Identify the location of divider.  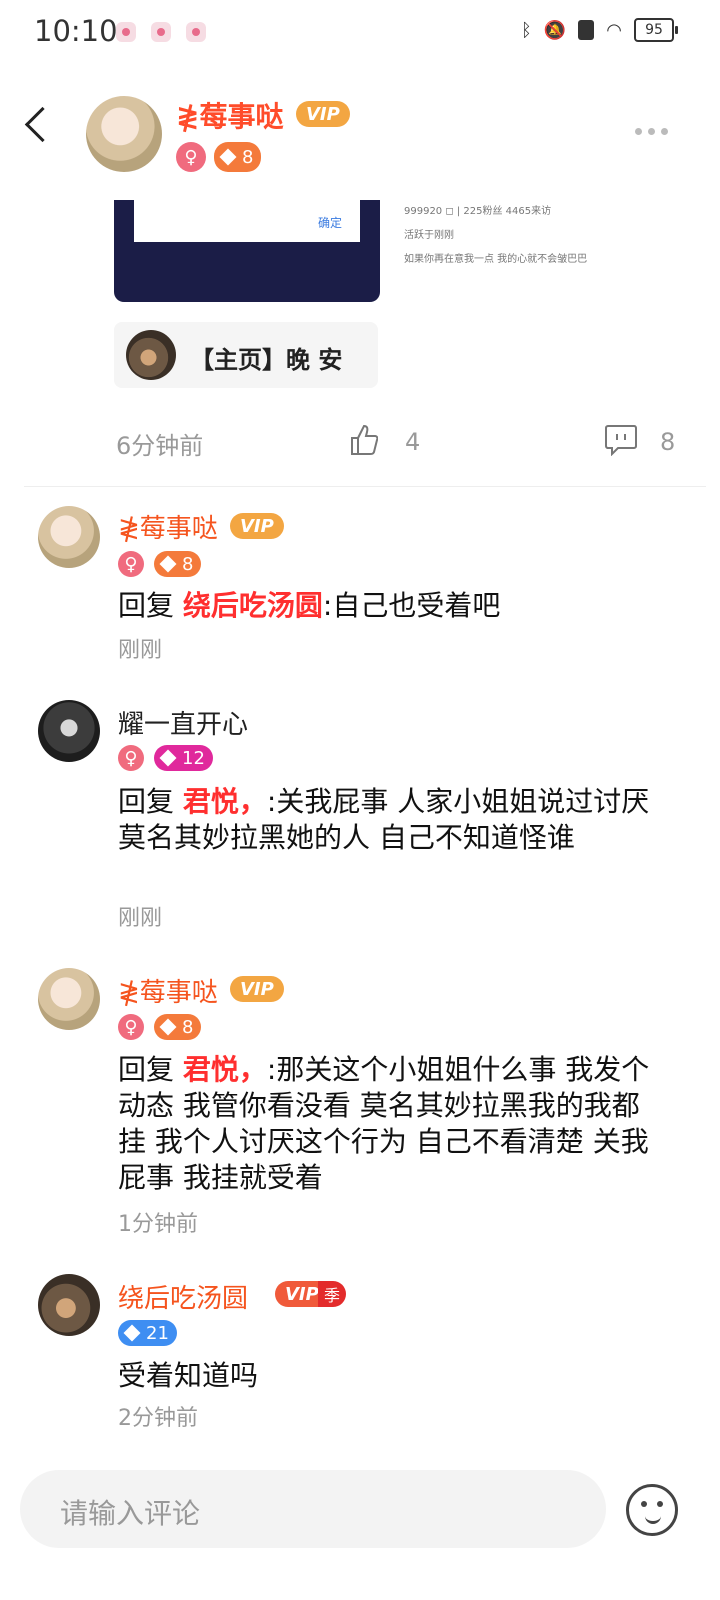
(365, 486).